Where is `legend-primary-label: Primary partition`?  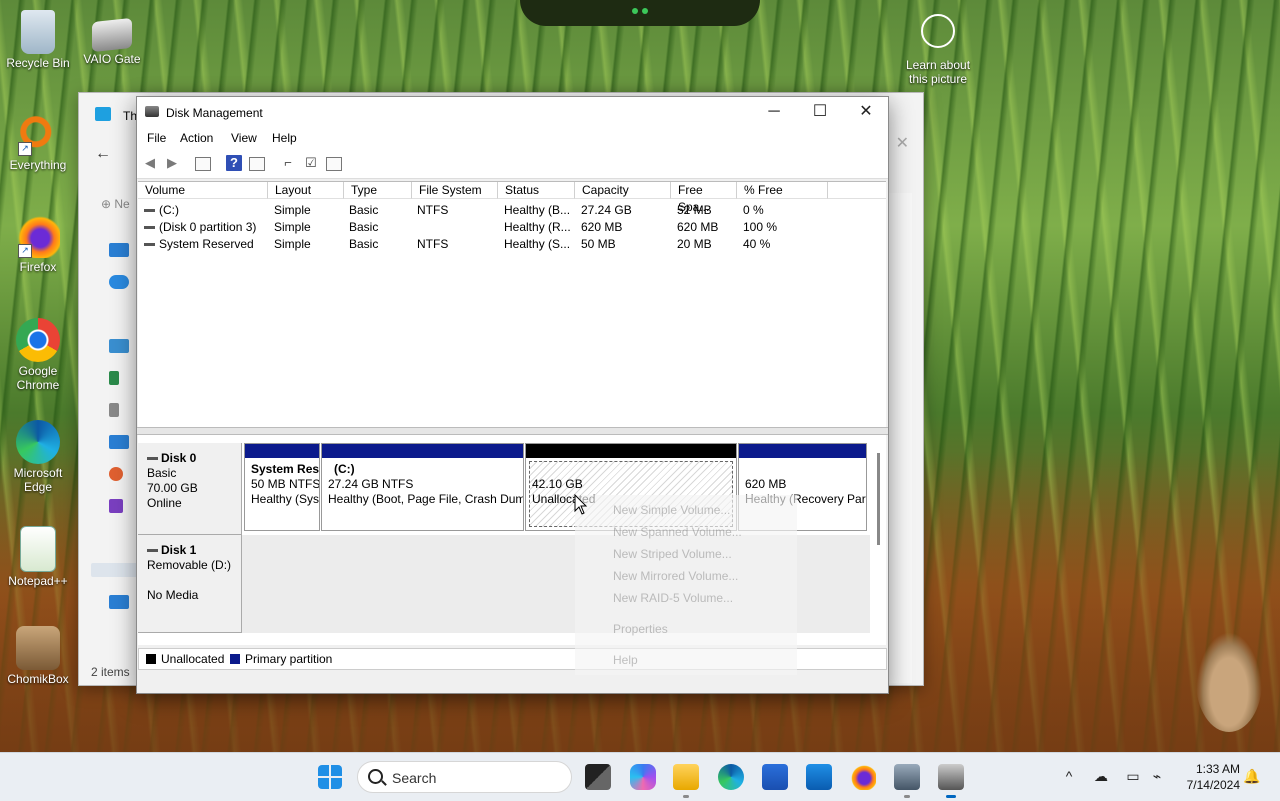 legend-primary-label: Primary partition is located at coordinates (289, 659).